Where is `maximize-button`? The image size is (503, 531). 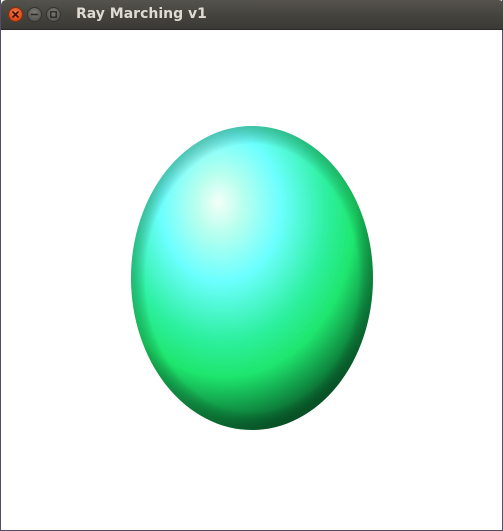 maximize-button is located at coordinates (53, 14).